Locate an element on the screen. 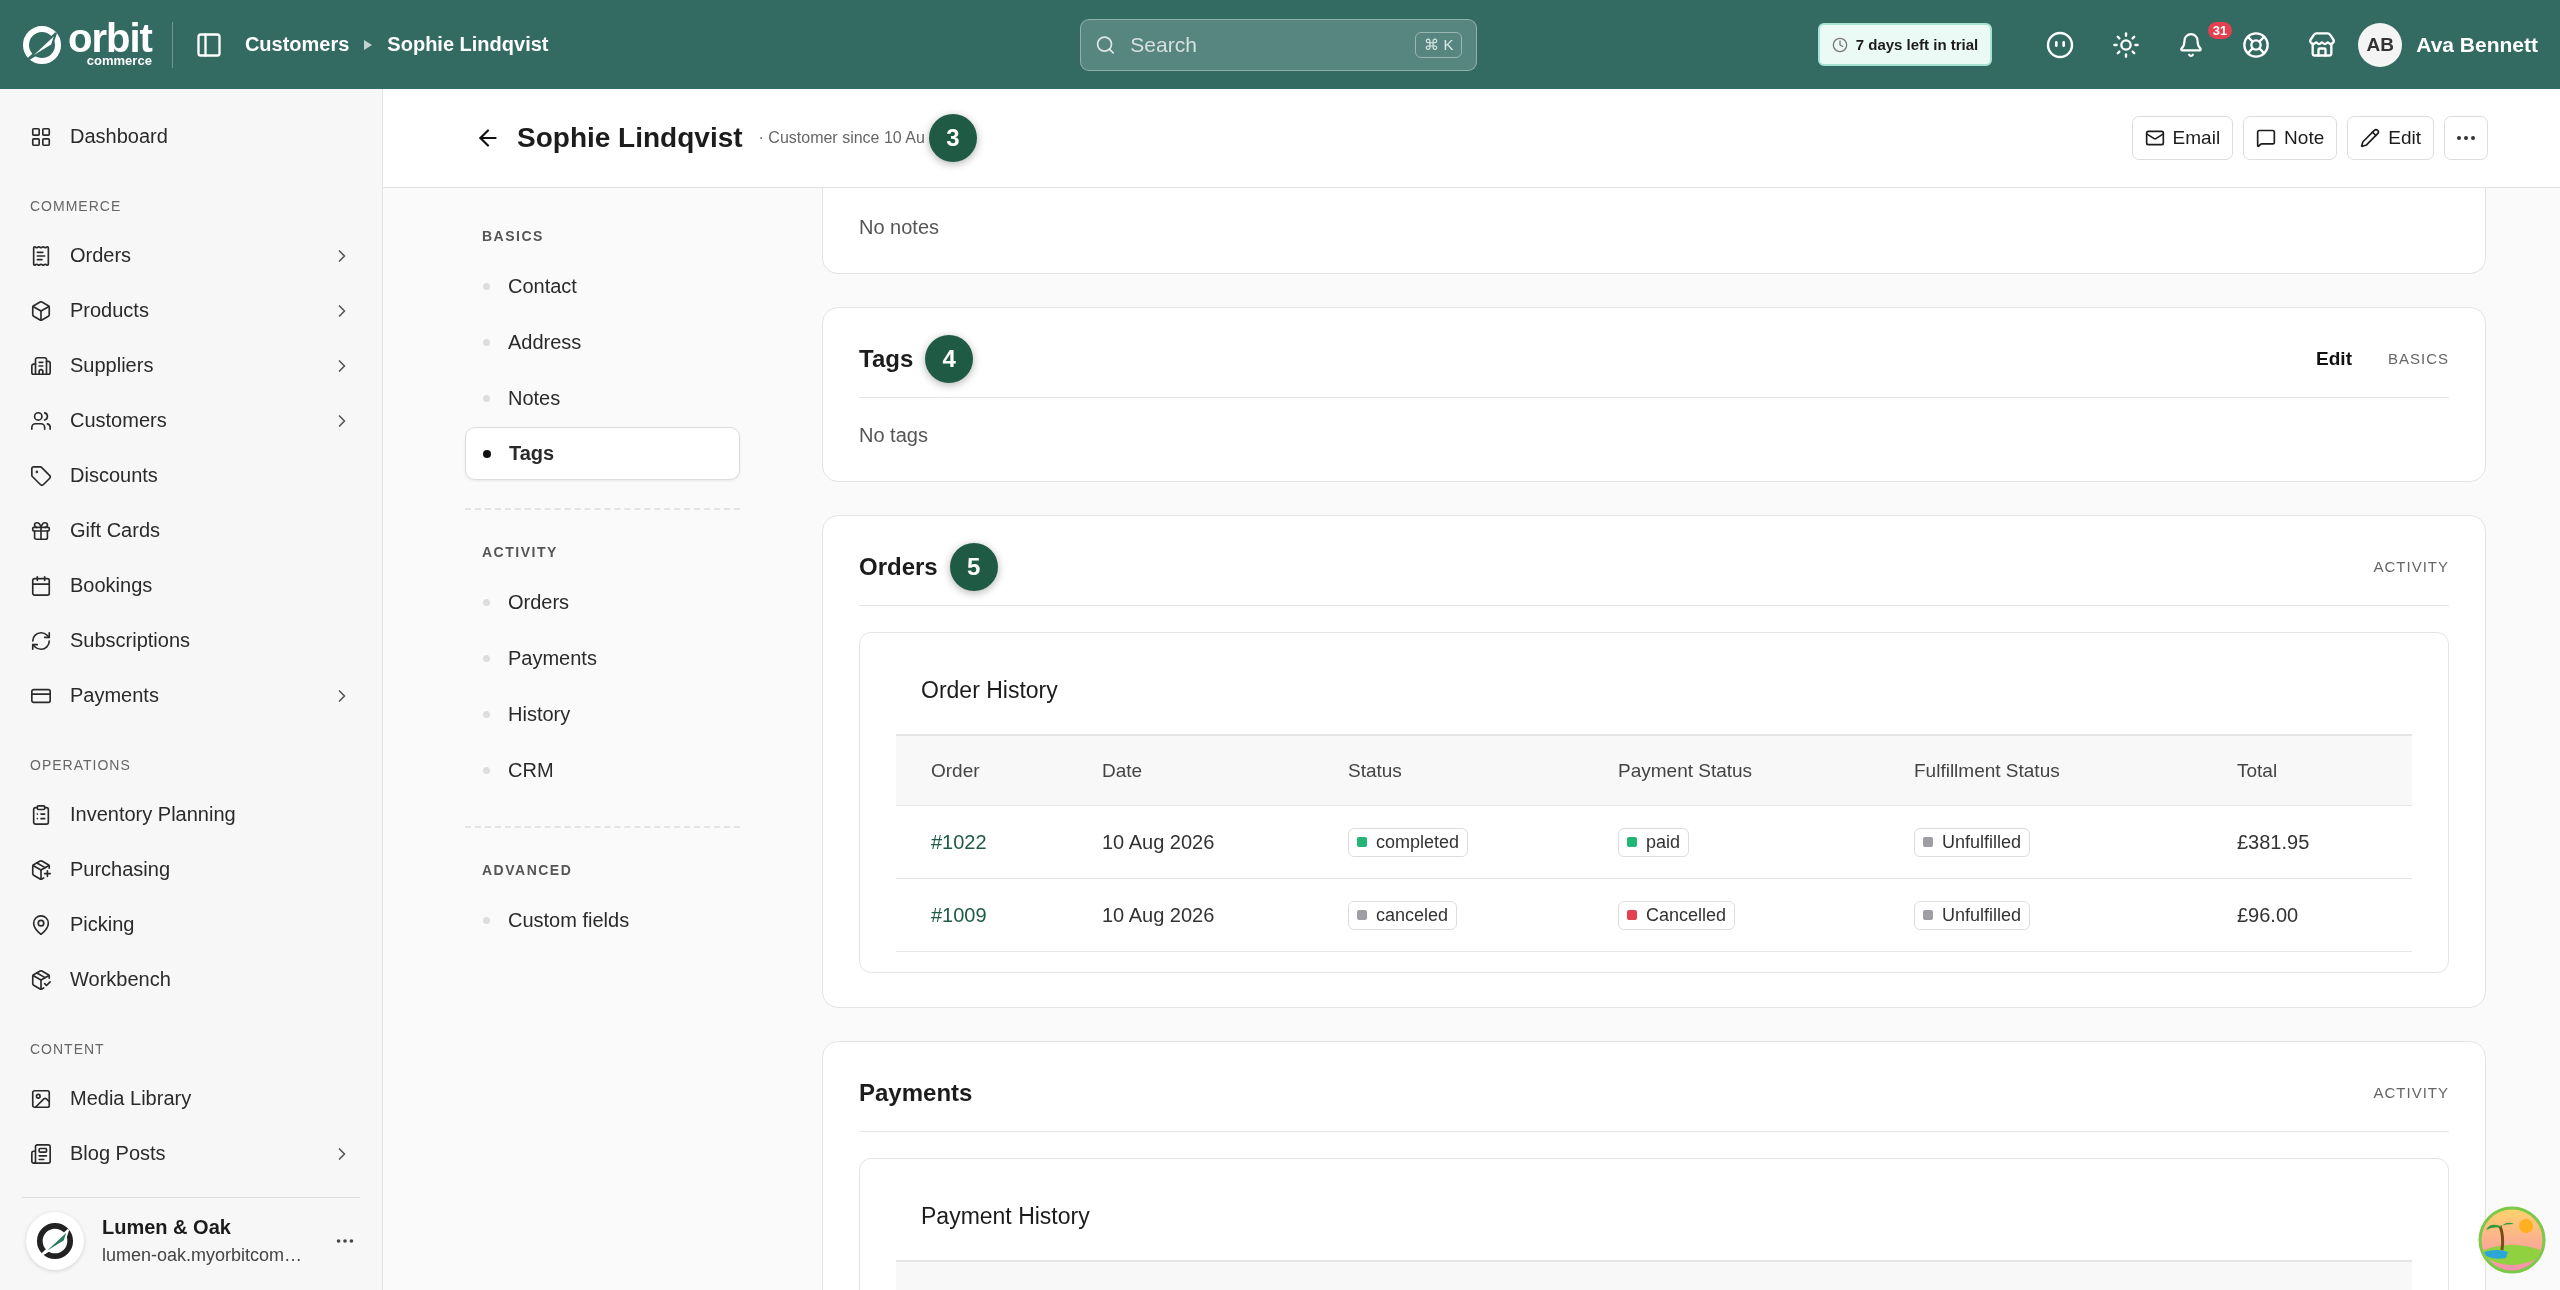 This screenshot has height=1290, width=2560. column-header: Status is located at coordinates (1375, 770).